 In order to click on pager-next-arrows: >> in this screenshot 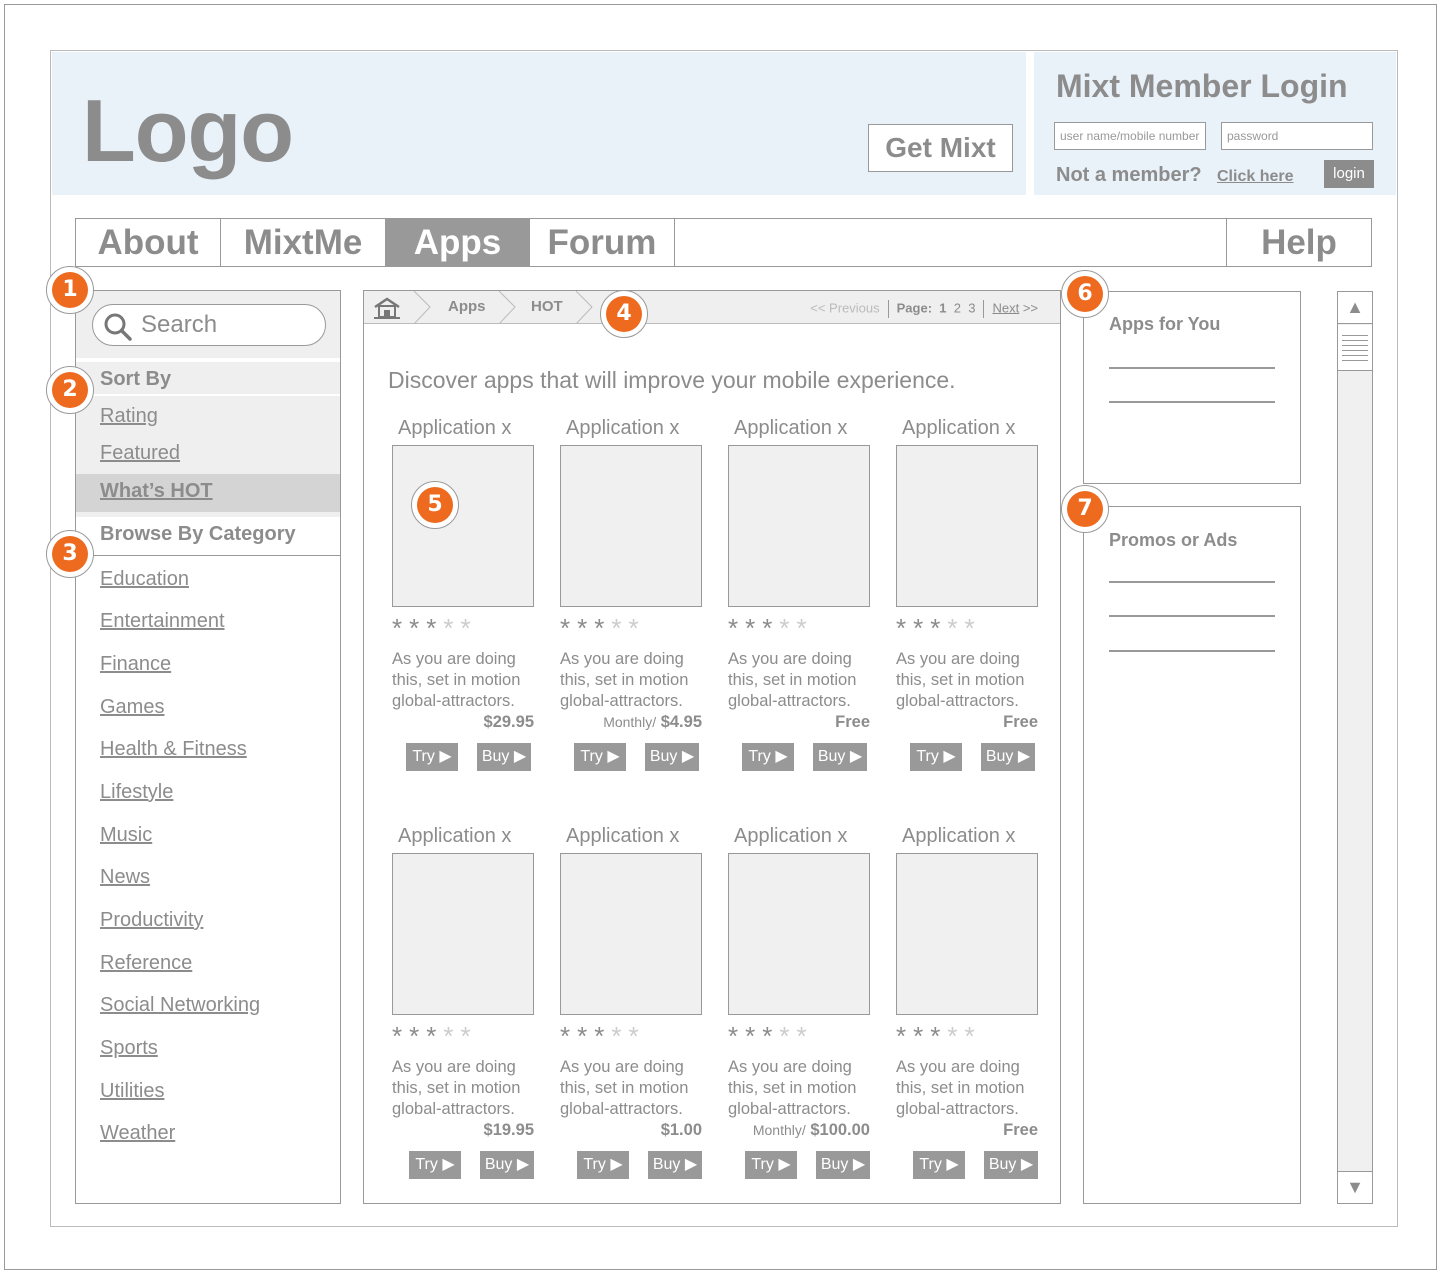, I will do `click(1030, 307)`.